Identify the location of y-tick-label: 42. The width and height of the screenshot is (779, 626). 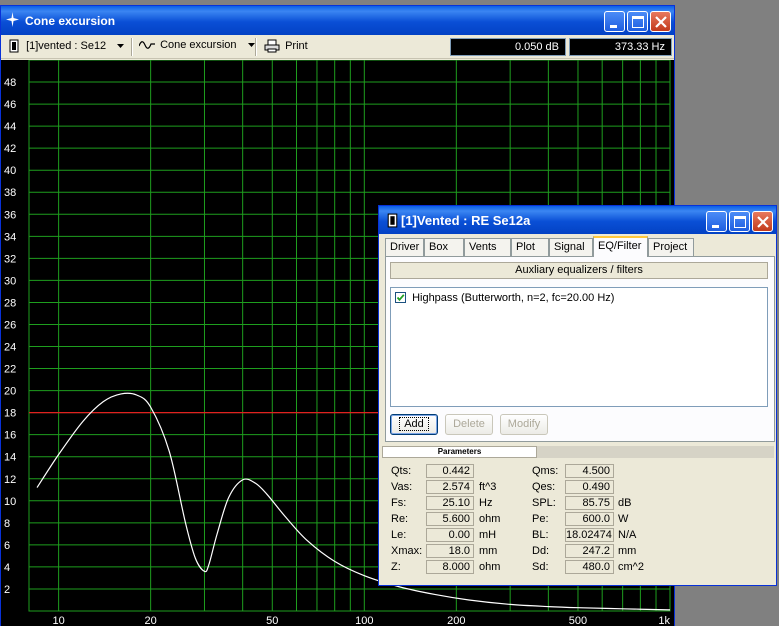
(10, 149).